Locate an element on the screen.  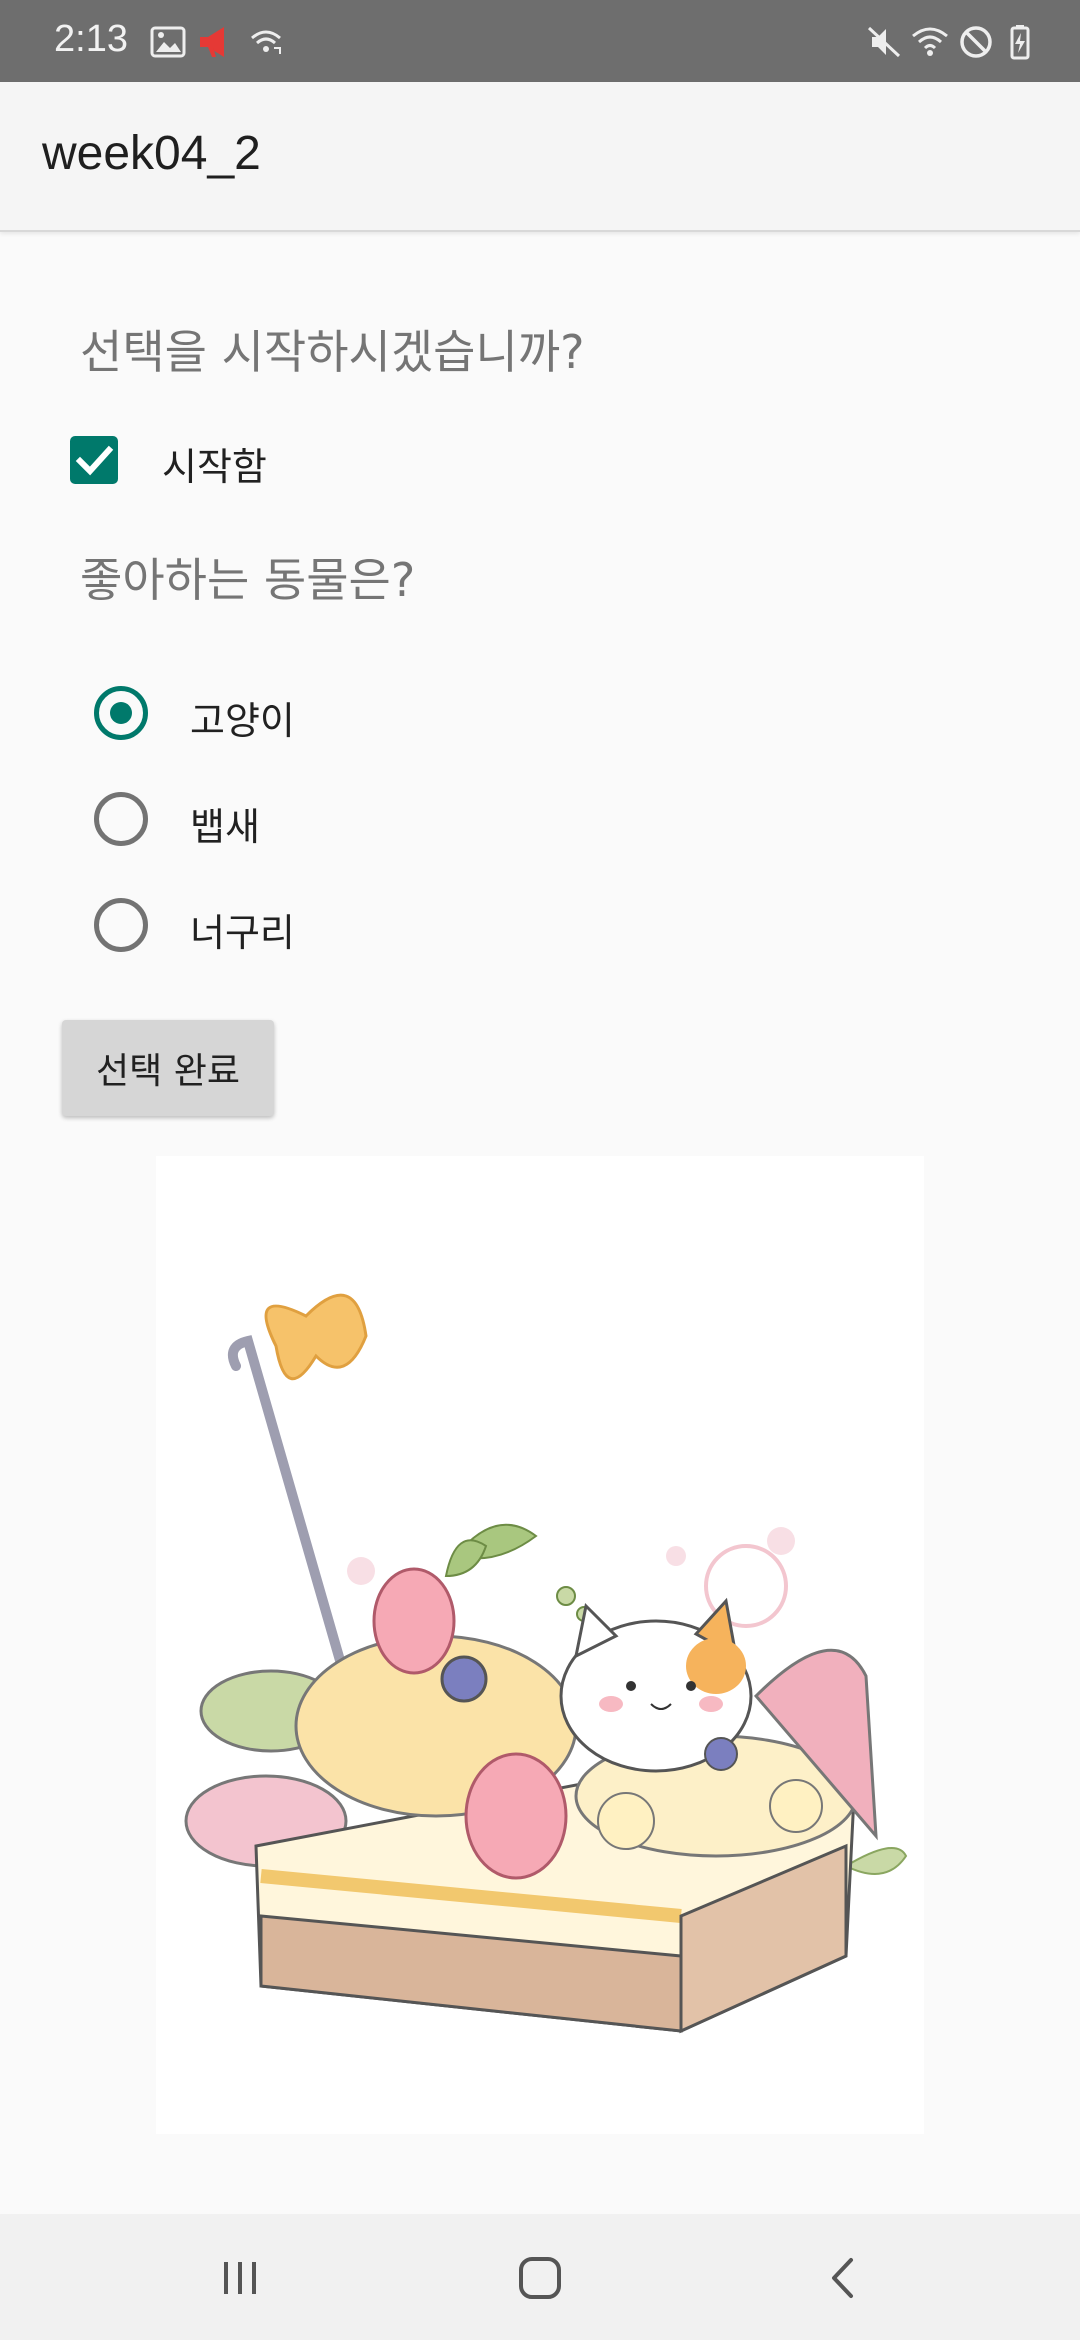
app-bar: week04_2 is located at coordinates (540, 157).